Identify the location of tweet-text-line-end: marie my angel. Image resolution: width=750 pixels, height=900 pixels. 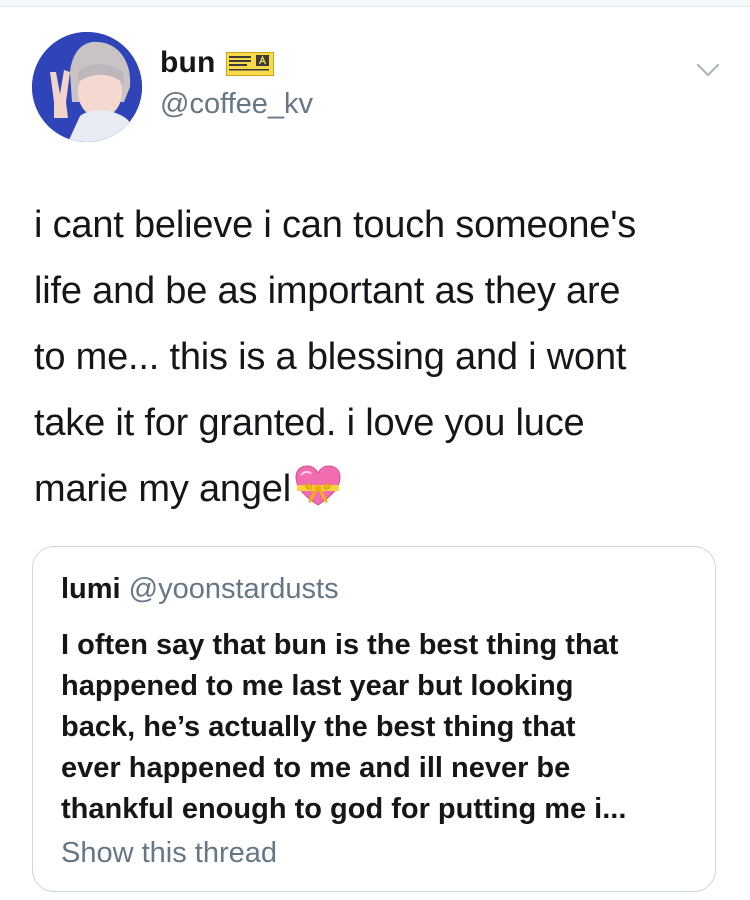
(162, 489).